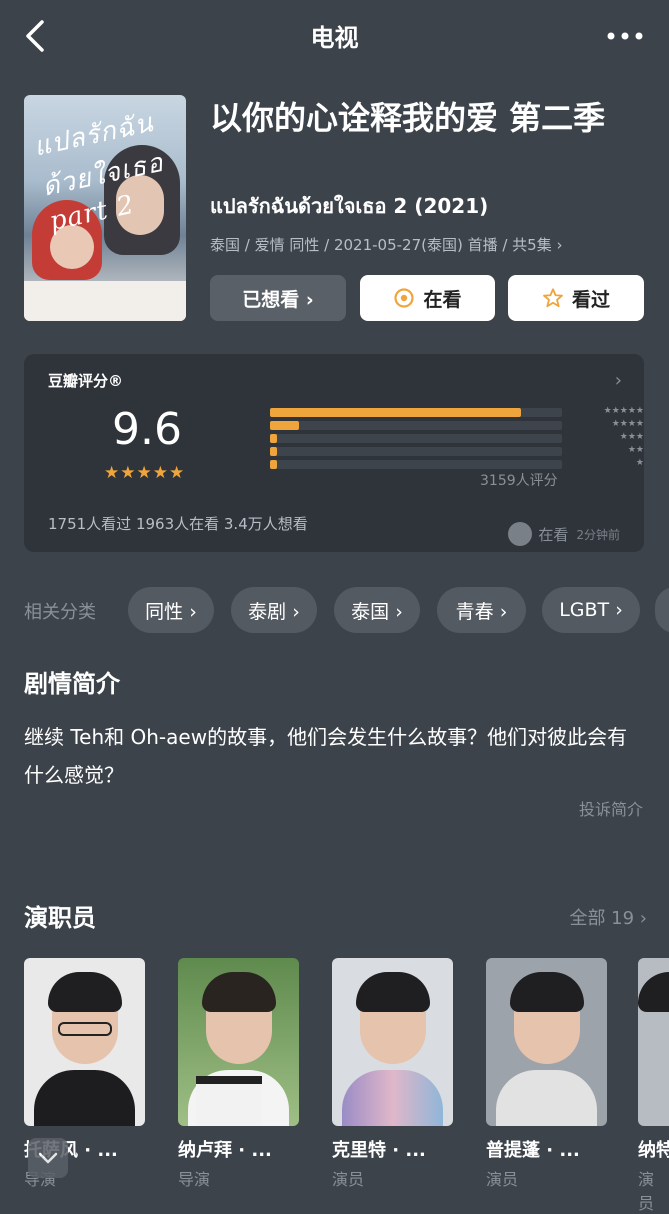 The width and height of the screenshot is (669, 1214). What do you see at coordinates (662, 610) in the screenshot?
I see `tag-chip-more` at bounding box center [662, 610].